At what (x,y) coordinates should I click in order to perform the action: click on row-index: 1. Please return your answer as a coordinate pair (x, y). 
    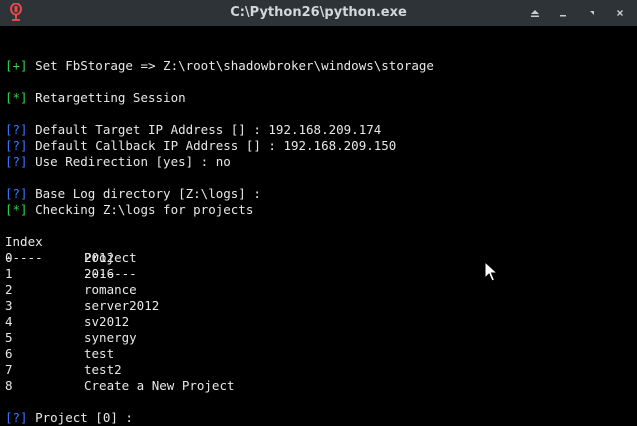
    Looking at the image, I should click on (9, 273).